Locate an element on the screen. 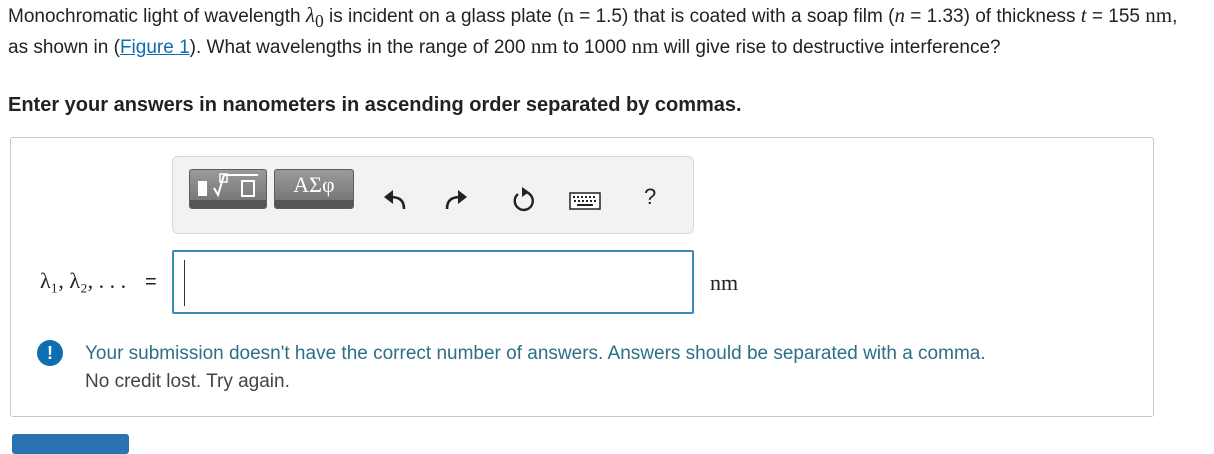  greek-symbols-button: ΑΣφ is located at coordinates (314, 189).